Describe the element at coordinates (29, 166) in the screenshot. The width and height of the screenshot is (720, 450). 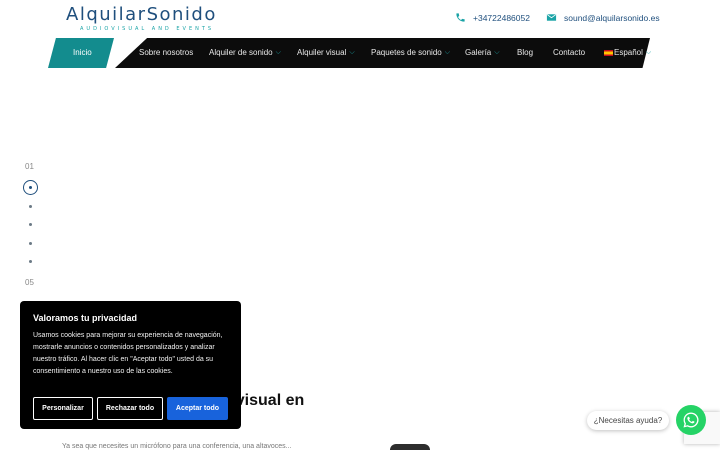
I see `slide-counter-first: 01` at that location.